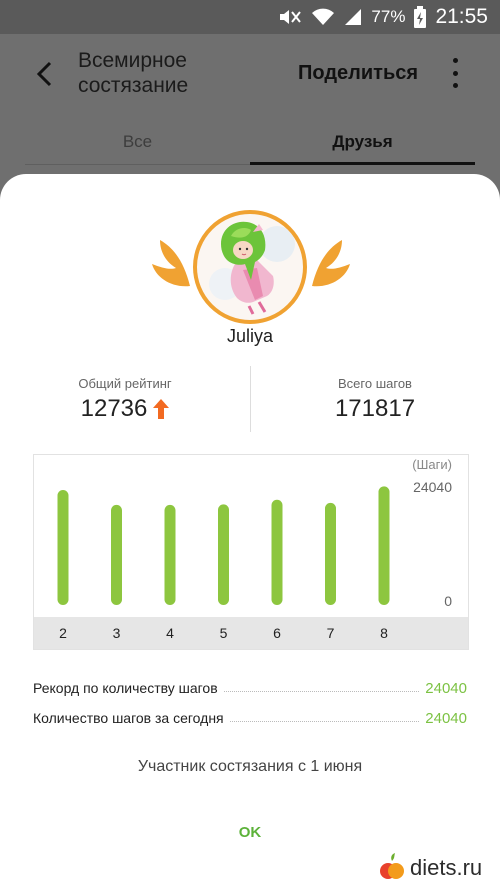 This screenshot has height=889, width=500. Describe the element at coordinates (375, 408) in the screenshot. I see `total-steps-value: 171817` at that location.